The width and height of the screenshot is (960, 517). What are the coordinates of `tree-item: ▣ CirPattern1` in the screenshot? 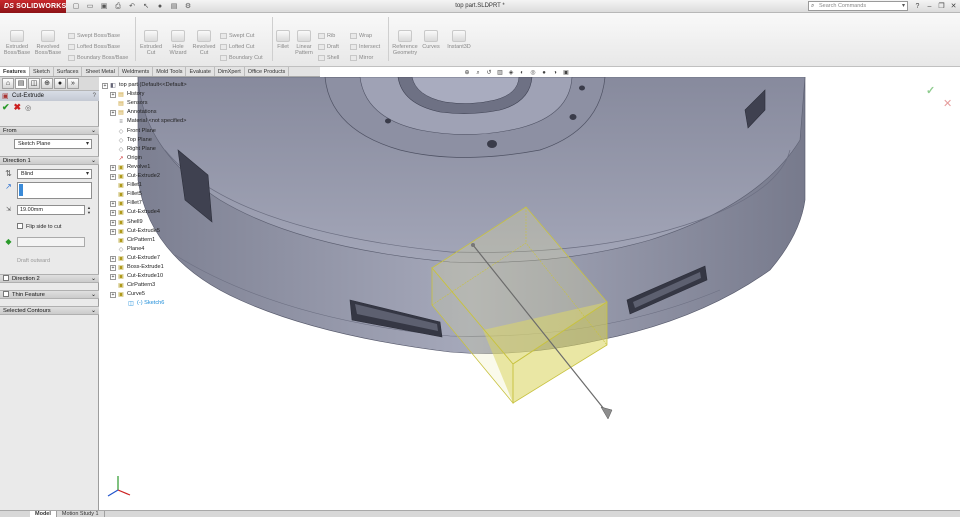 It's located at (132, 240).